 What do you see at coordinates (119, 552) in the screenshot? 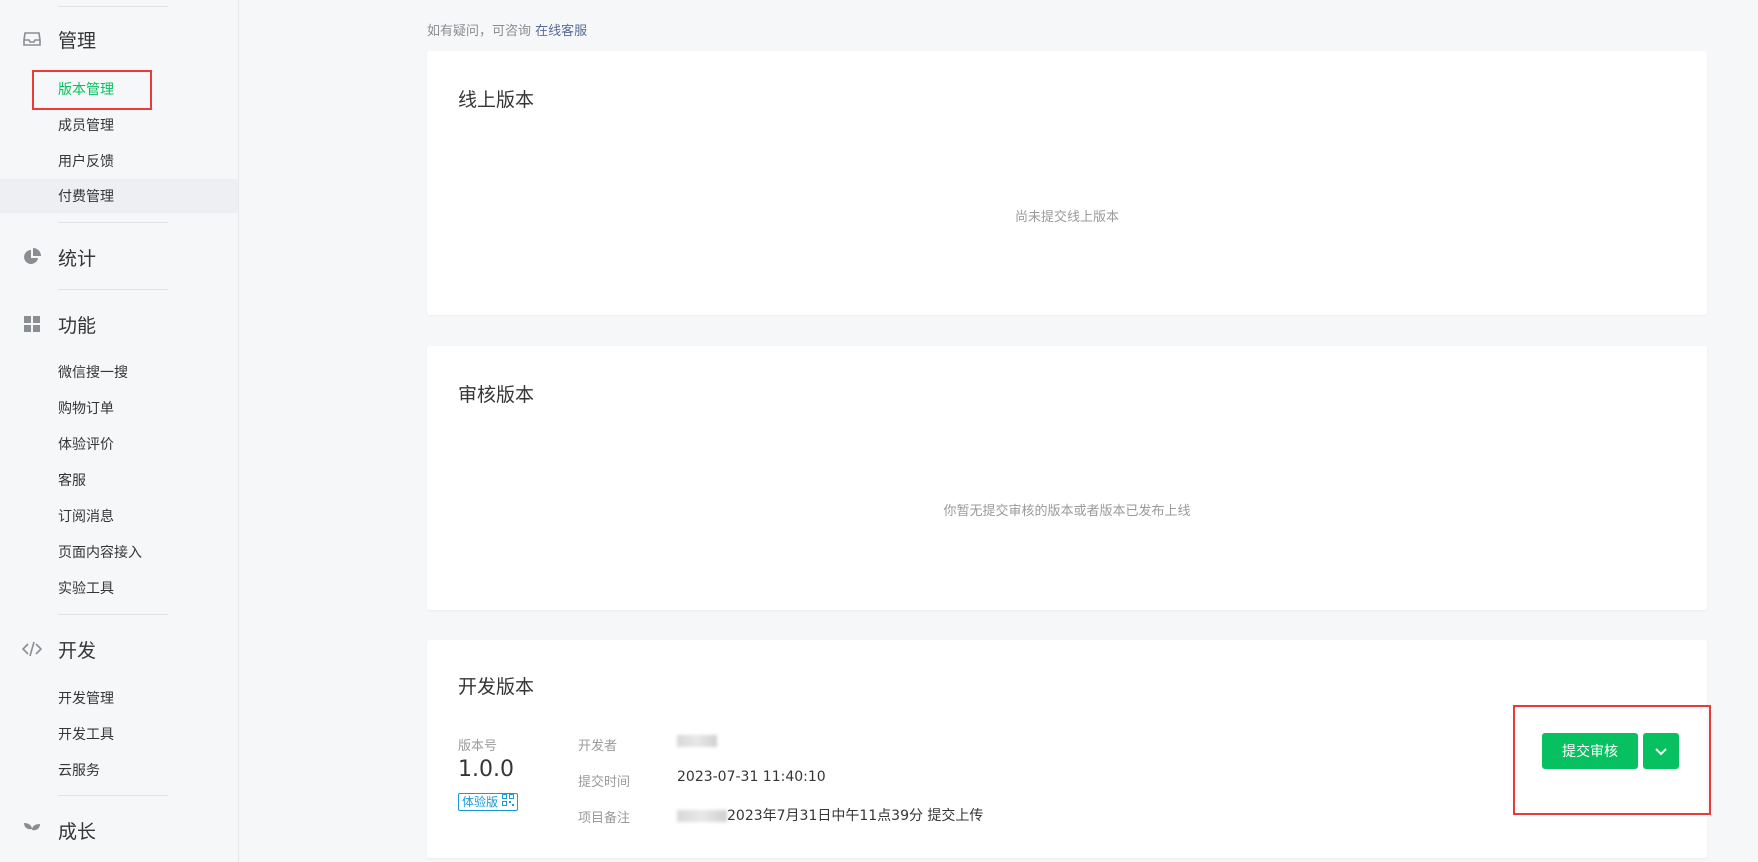
I see `sidebar-item-content: 页面内容接入` at bounding box center [119, 552].